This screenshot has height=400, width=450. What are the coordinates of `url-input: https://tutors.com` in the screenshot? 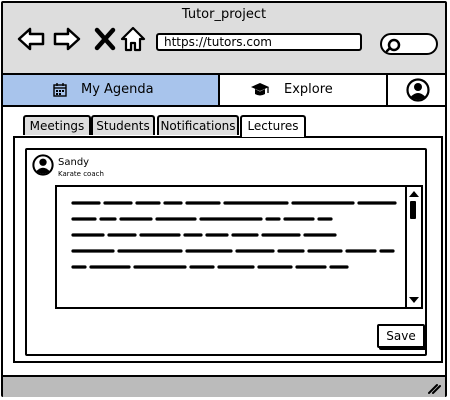 It's located at (259, 42).